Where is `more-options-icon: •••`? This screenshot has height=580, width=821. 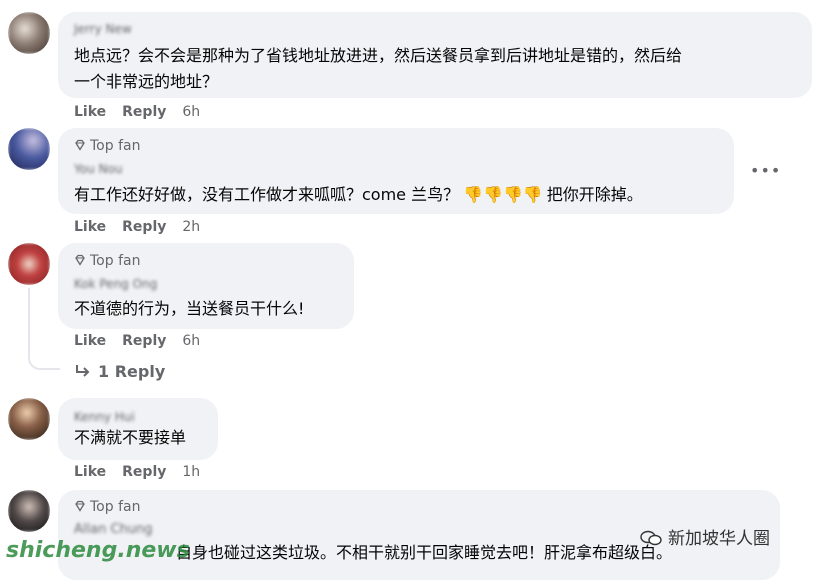
more-options-icon: ••• is located at coordinates (765, 170).